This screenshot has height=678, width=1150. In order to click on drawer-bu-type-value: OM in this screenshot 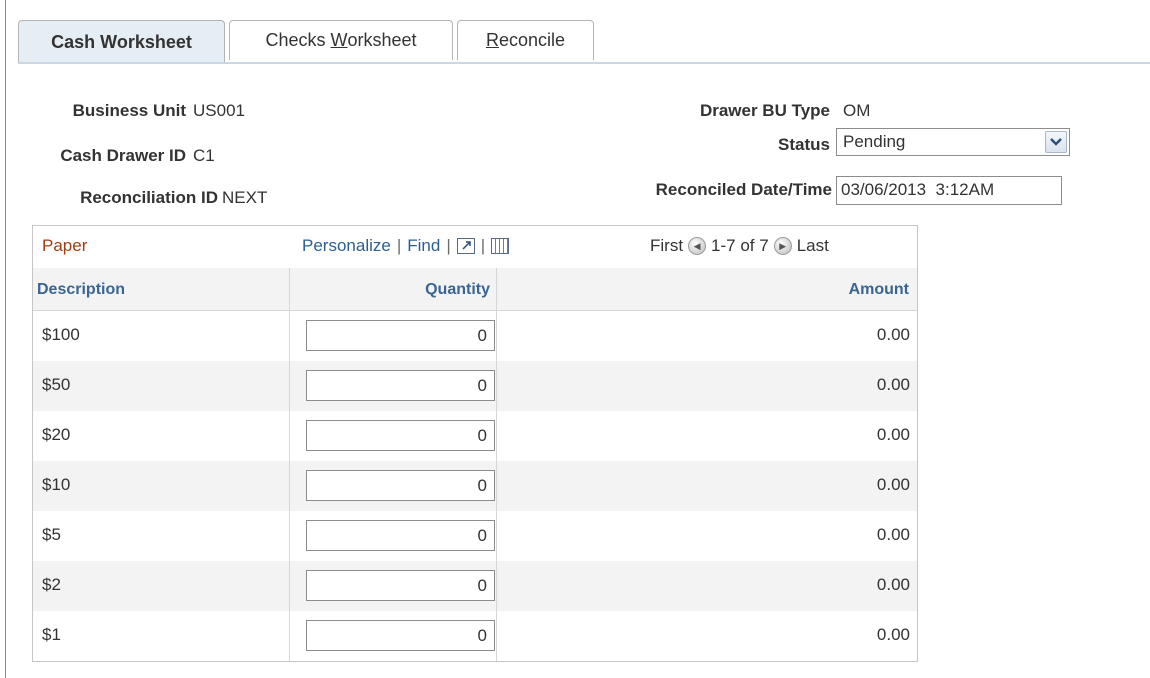, I will do `click(857, 110)`.